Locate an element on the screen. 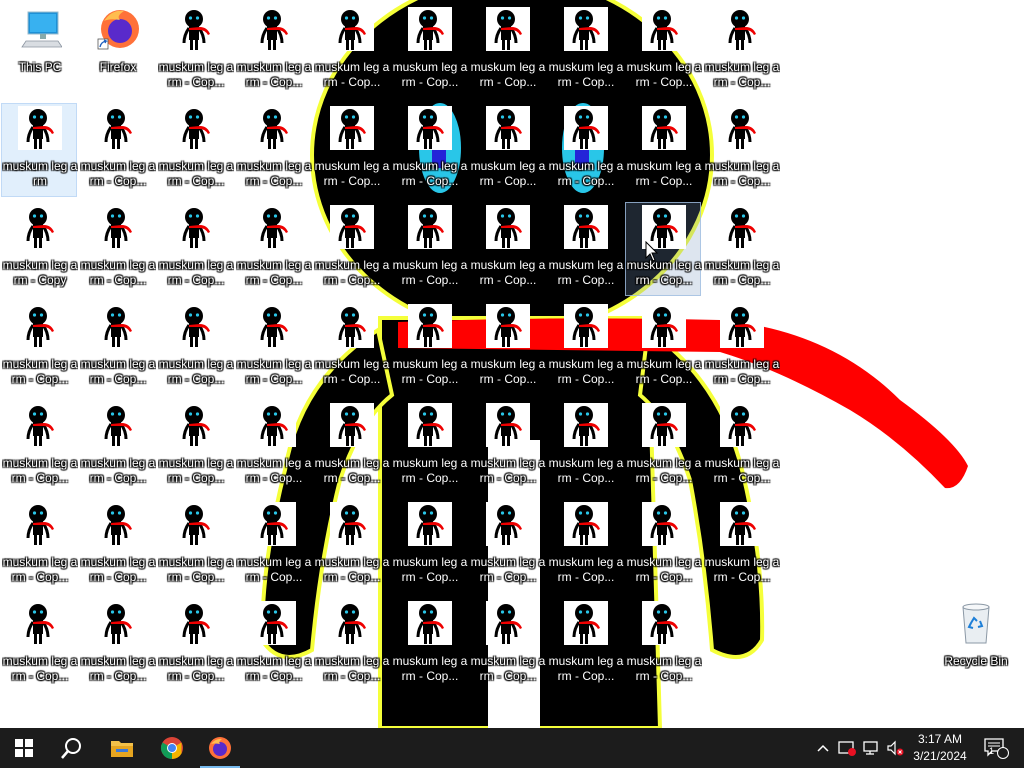 This screenshot has height=768, width=1024. desktop-icon-muskum-leg-arm: muskum leg arm is located at coordinates (39, 150).